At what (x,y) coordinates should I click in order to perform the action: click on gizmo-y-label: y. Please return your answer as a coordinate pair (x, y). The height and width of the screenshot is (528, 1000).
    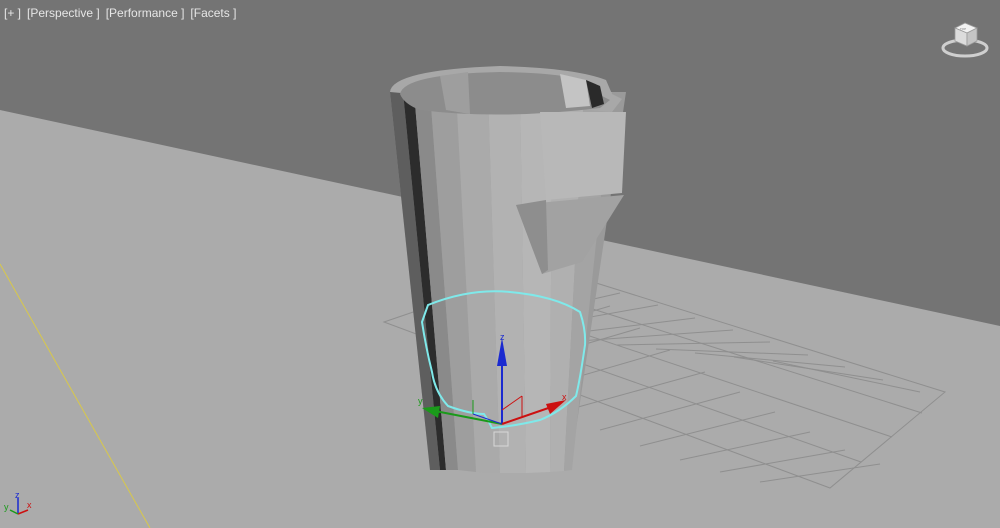
    Looking at the image, I should click on (420, 401).